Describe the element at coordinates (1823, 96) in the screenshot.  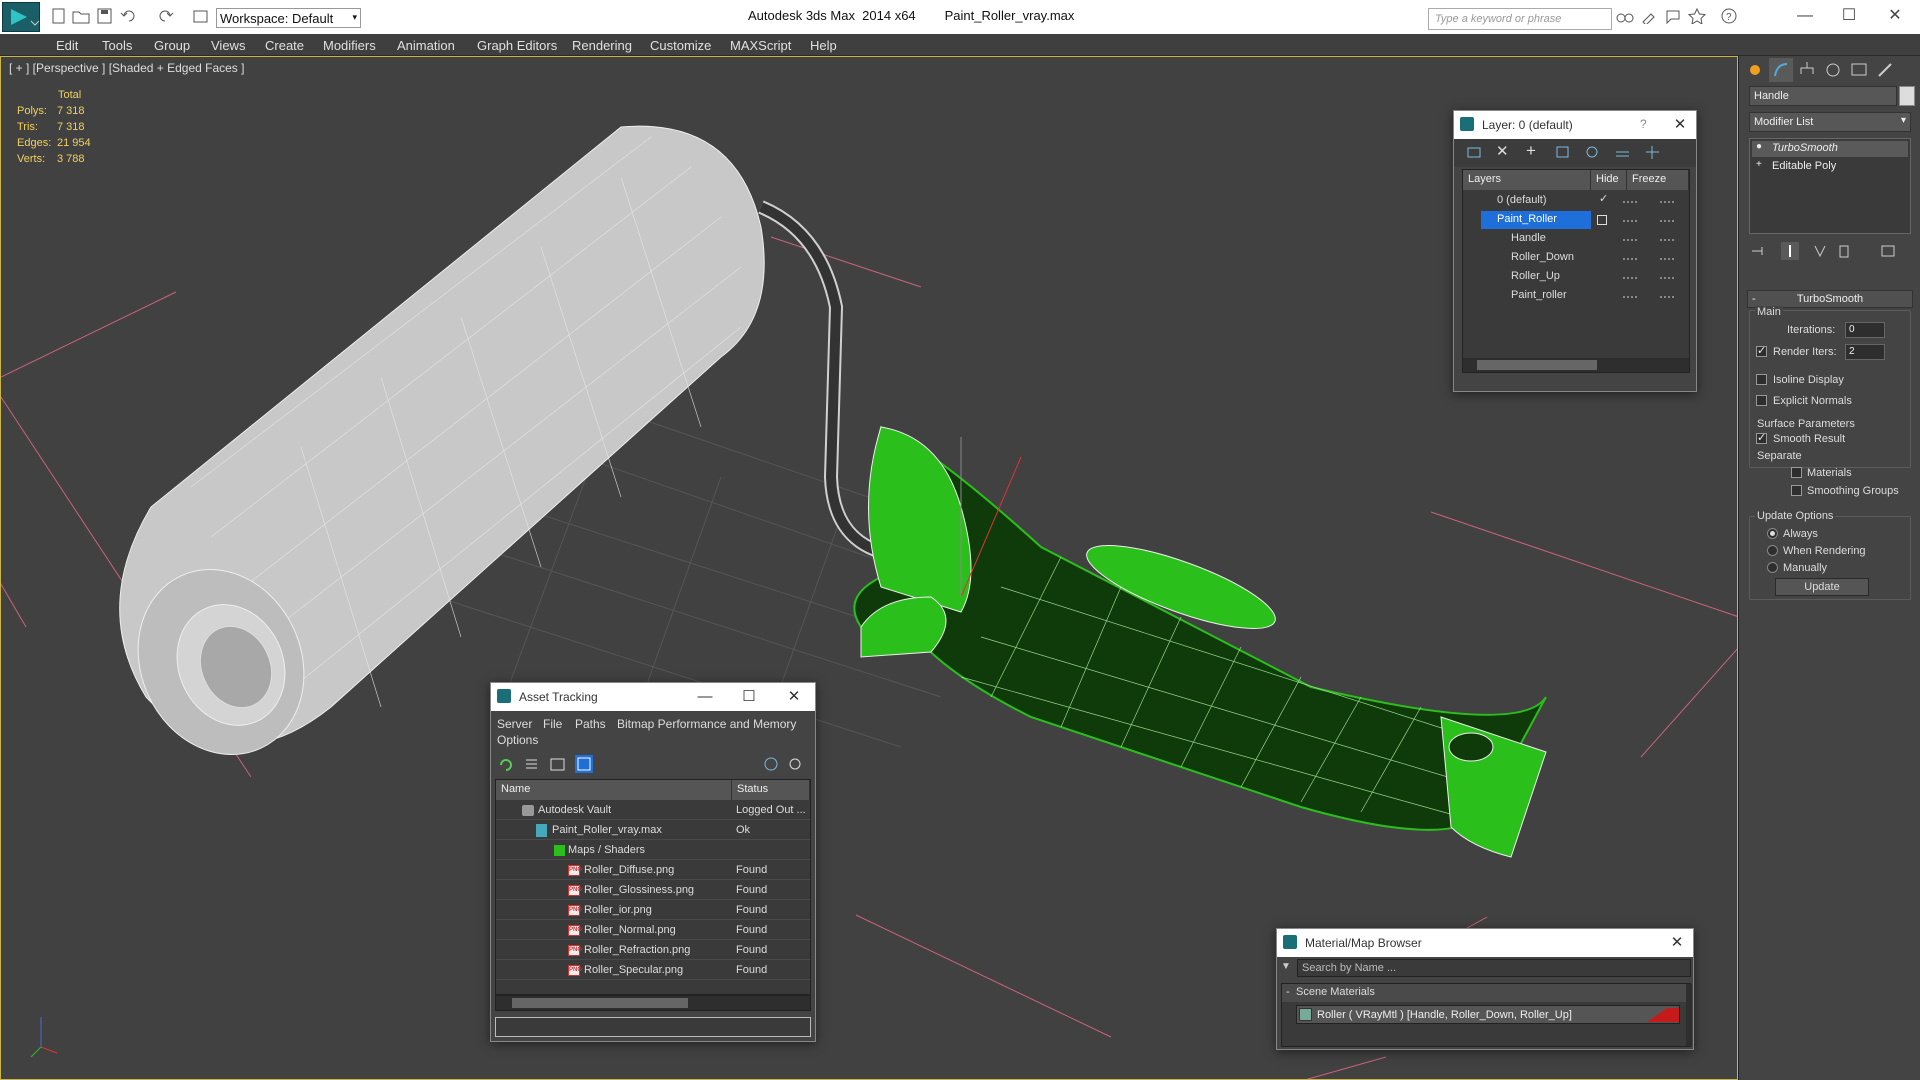
I see `object-name-field: Handle` at that location.